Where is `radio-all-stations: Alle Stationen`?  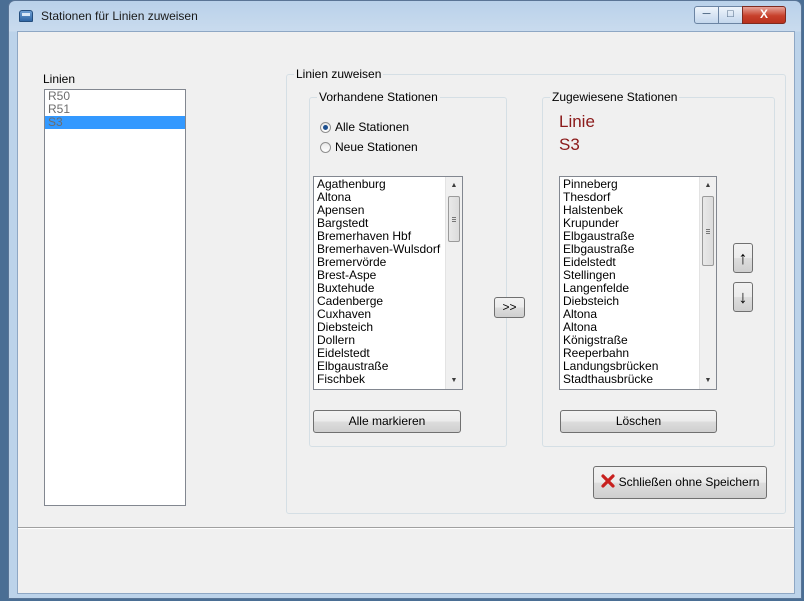
radio-all-stations: Alle Stationen is located at coordinates (364, 127).